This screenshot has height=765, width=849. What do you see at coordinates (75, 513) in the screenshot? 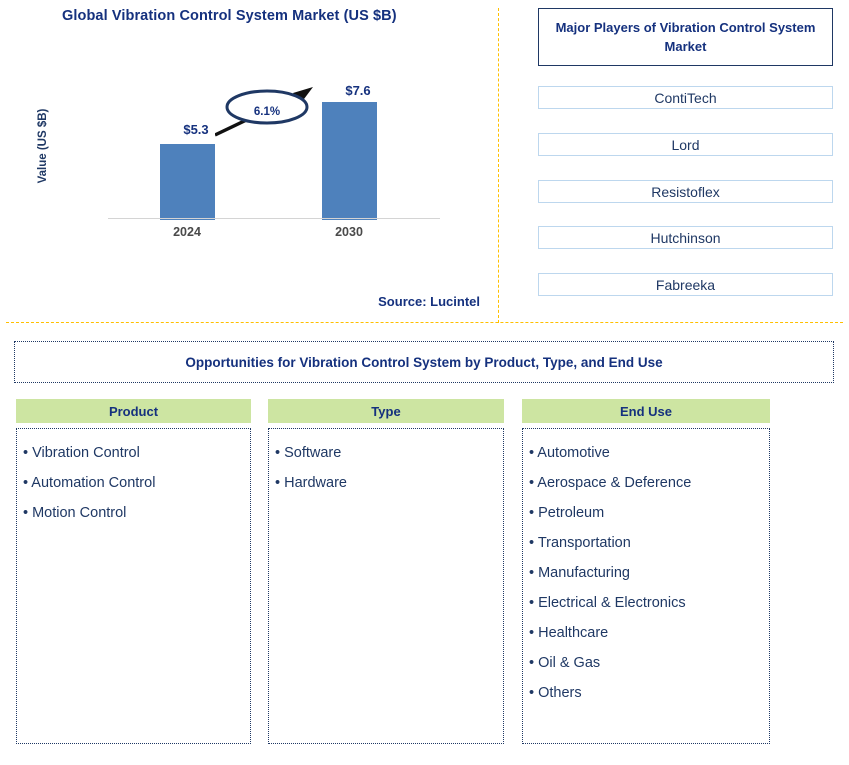
I see `list-item: • Motion Control` at bounding box center [75, 513].